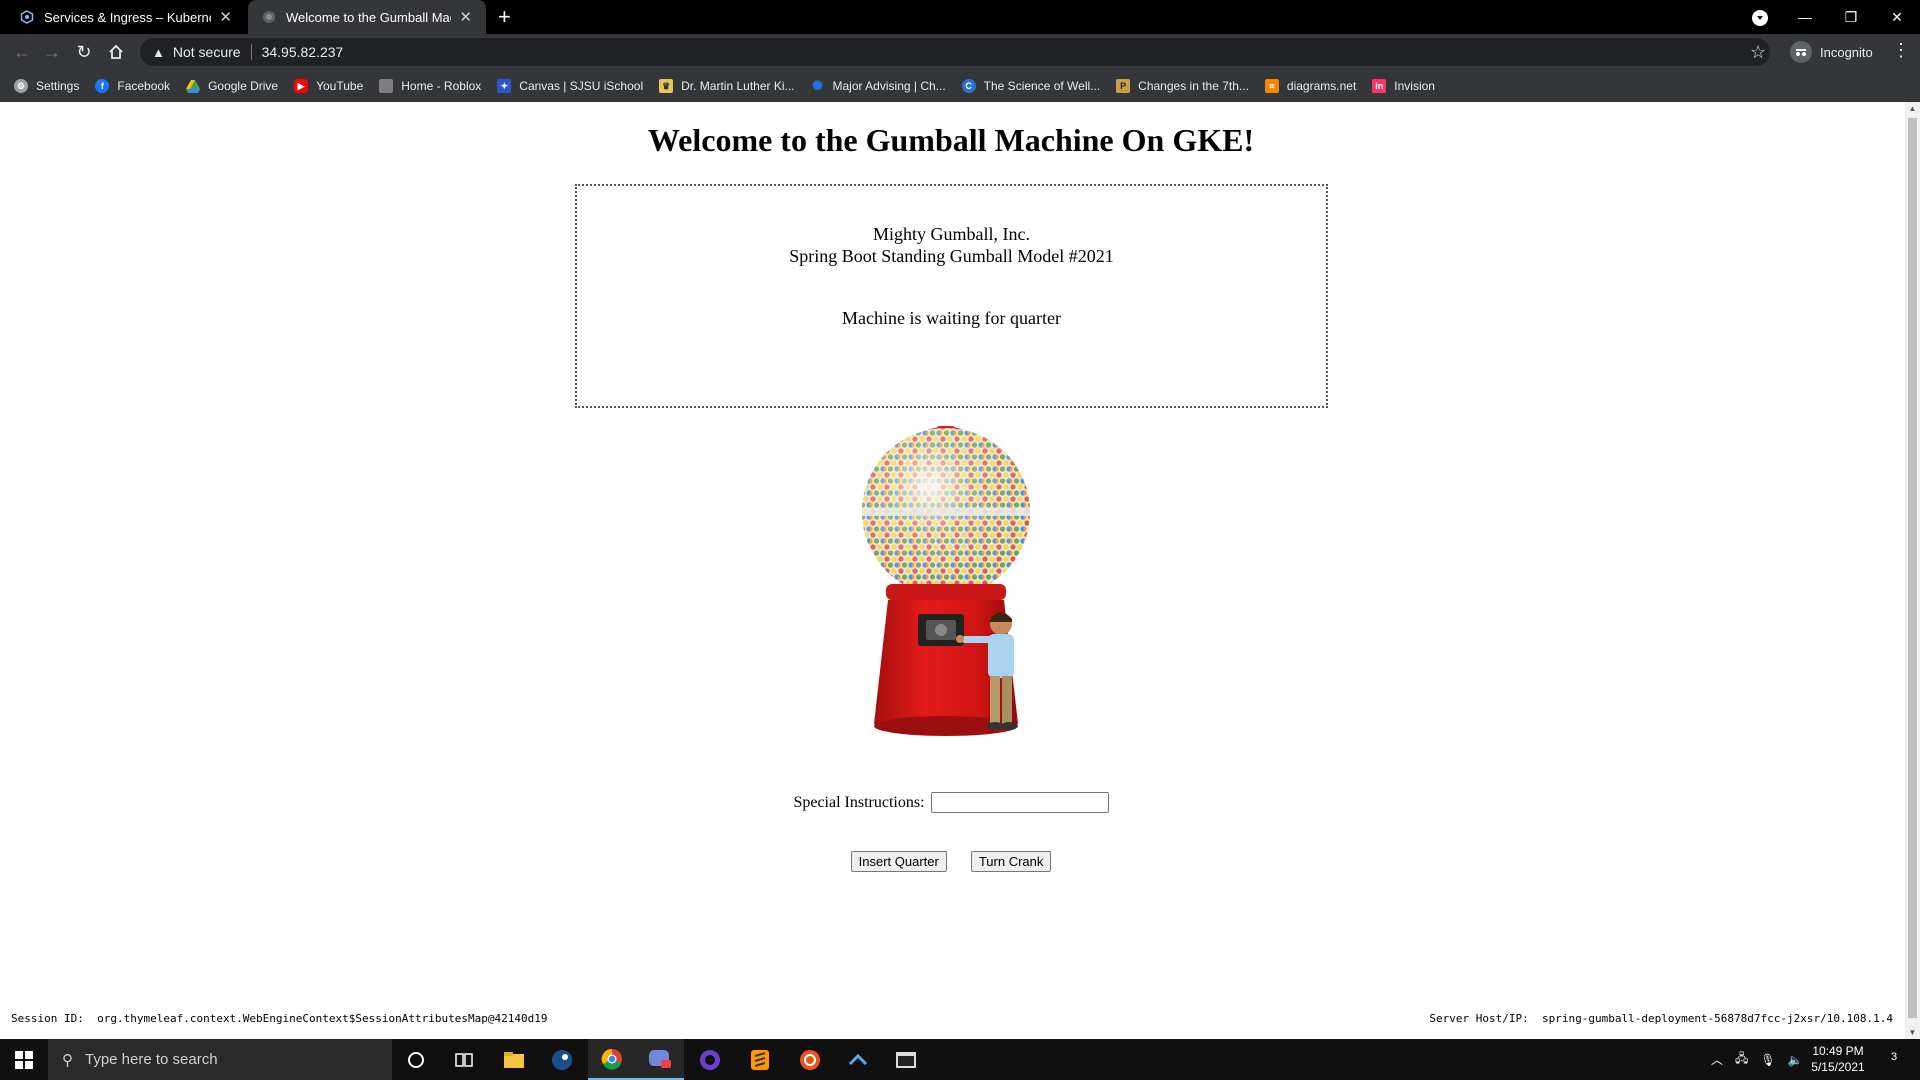  Describe the element at coordinates (116, 52) in the screenshot. I see `home-icon` at that location.